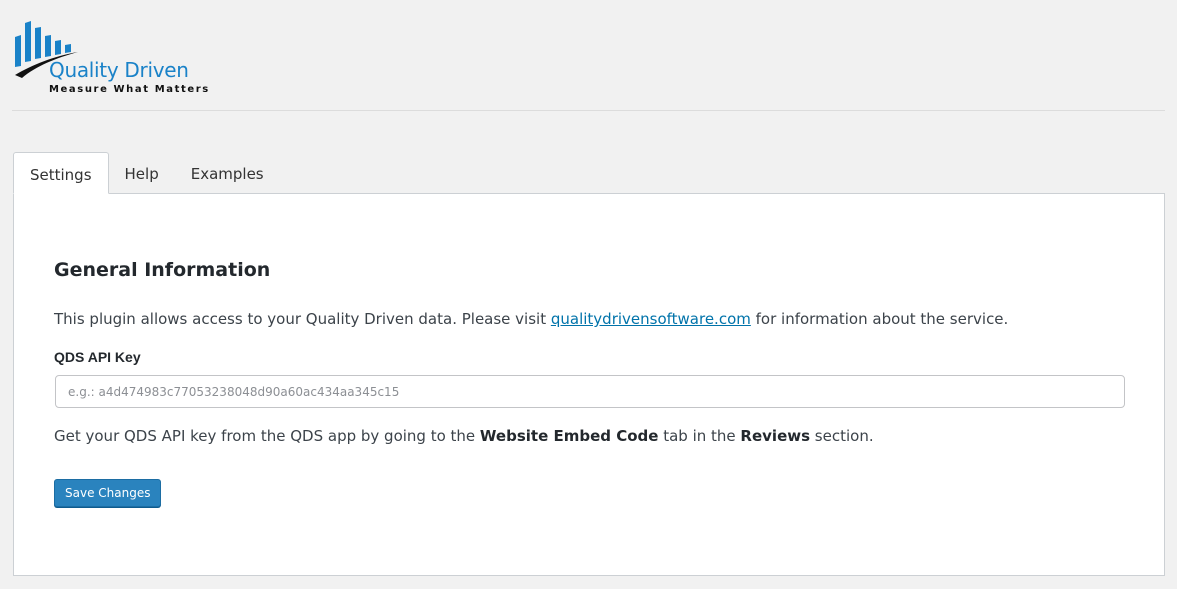  I want to click on logo-tagline: Measure What Matters, so click(129, 89).